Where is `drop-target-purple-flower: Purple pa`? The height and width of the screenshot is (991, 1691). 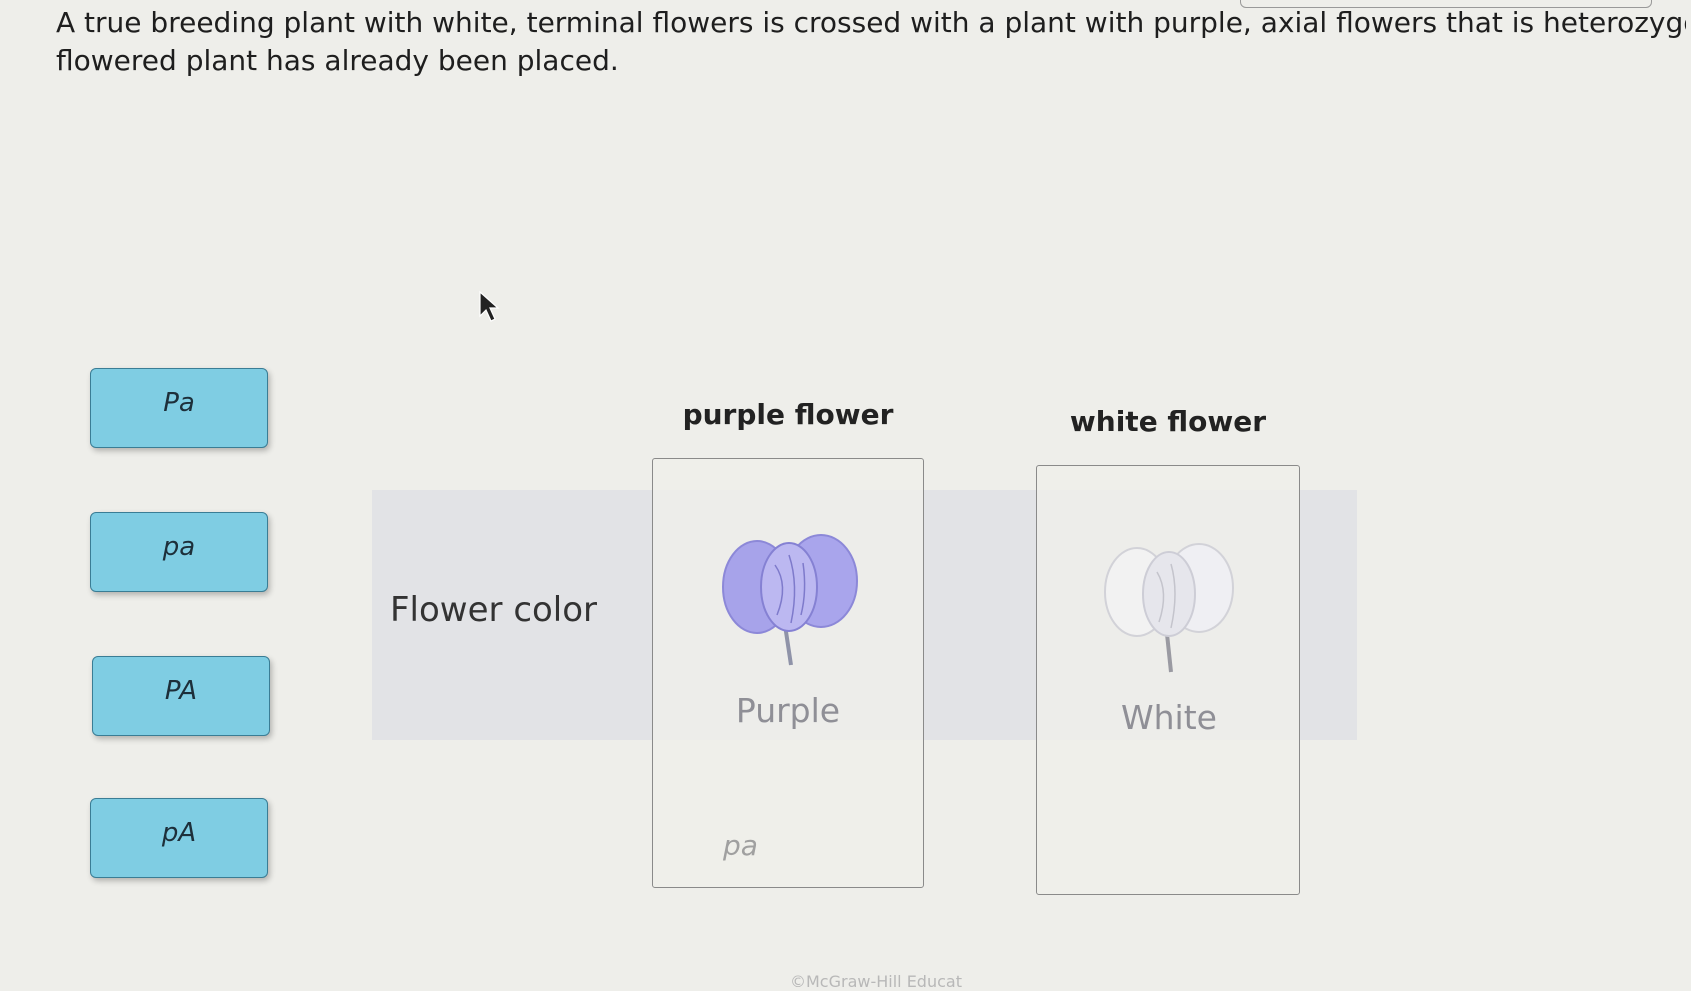
drop-target-purple-flower: Purple pa is located at coordinates (788, 673).